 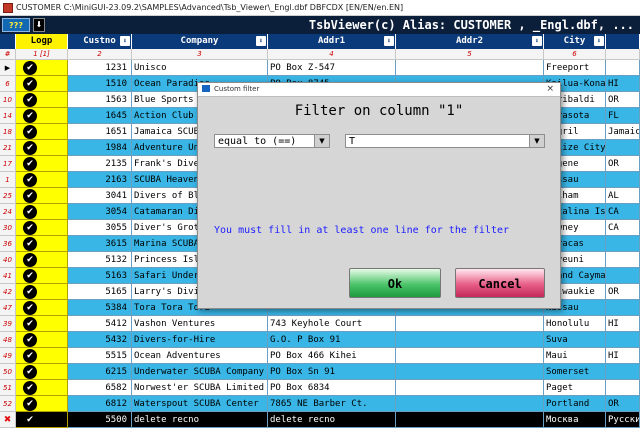 I want to click on row-number: 47, so click(x=8, y=308).